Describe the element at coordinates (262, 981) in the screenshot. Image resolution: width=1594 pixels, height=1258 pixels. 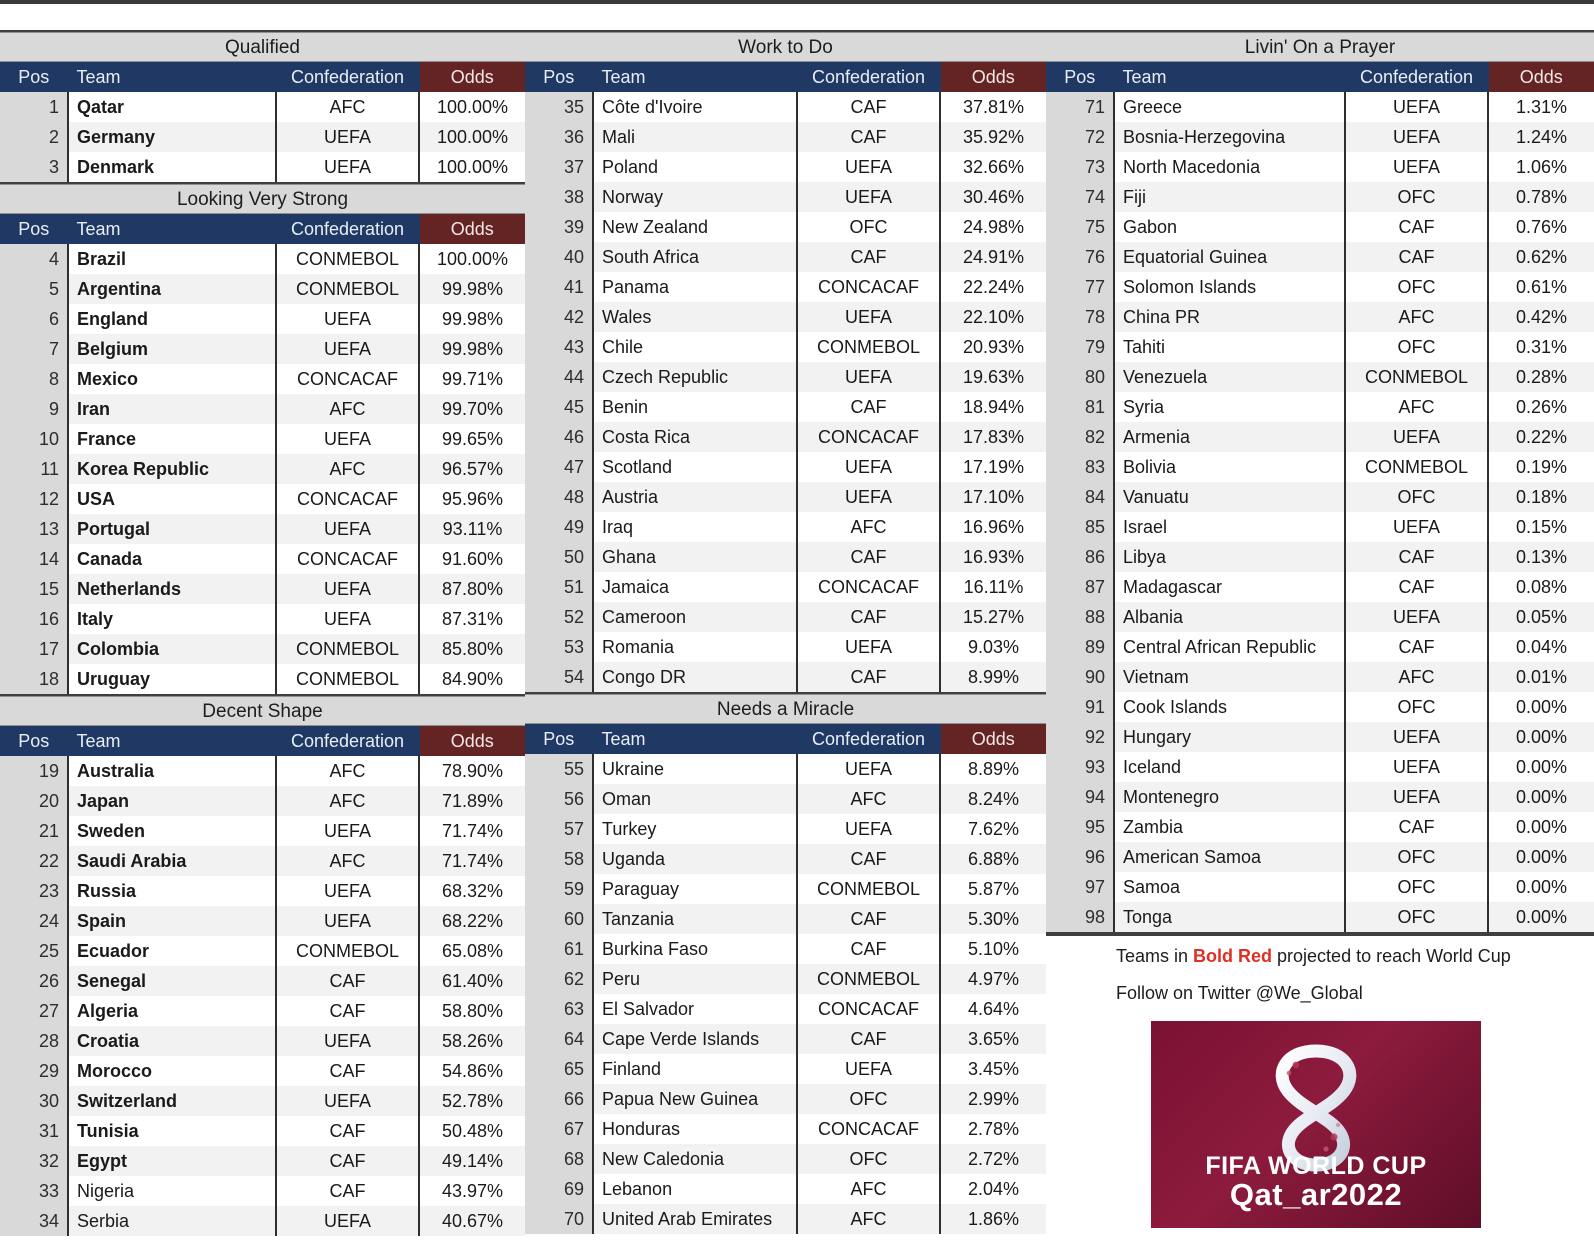
I see `table-row: 26 Senegal CAF 61.40%` at that location.